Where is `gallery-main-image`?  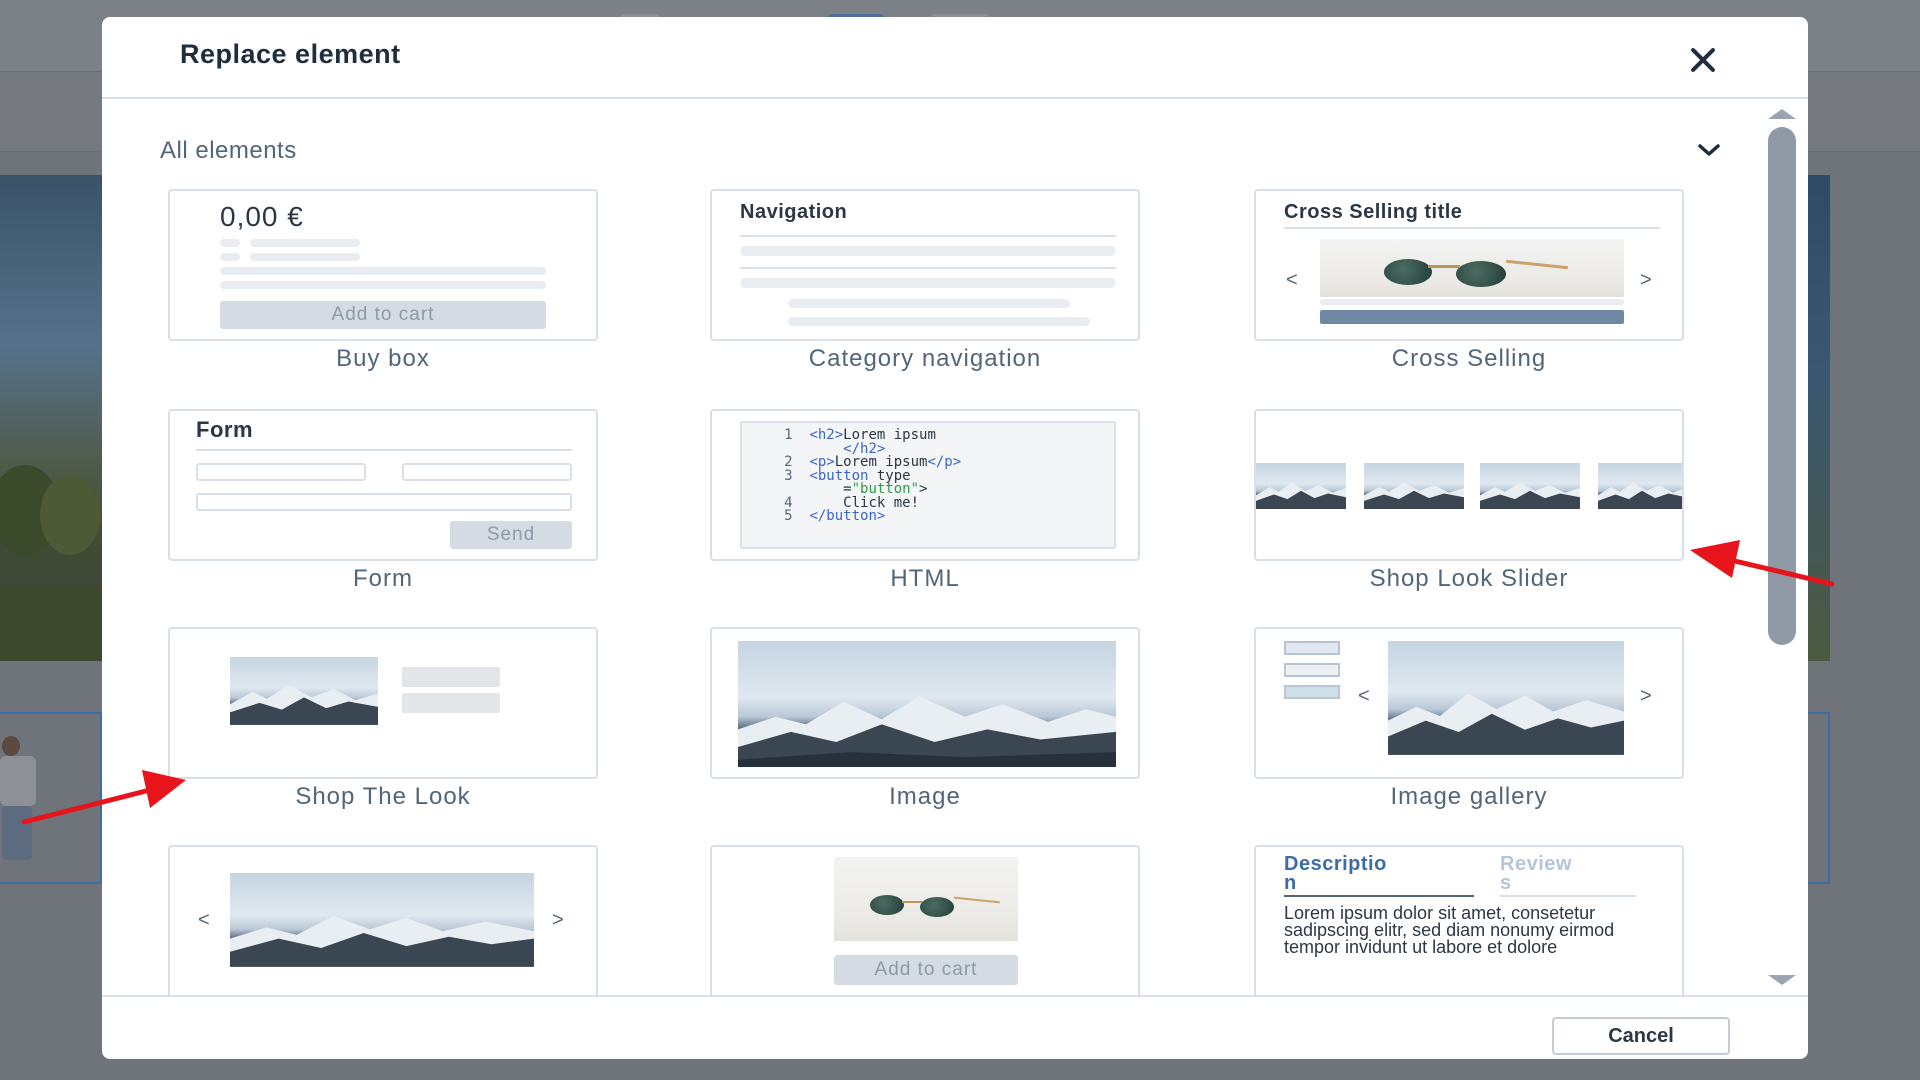
gallery-main-image is located at coordinates (1506, 698).